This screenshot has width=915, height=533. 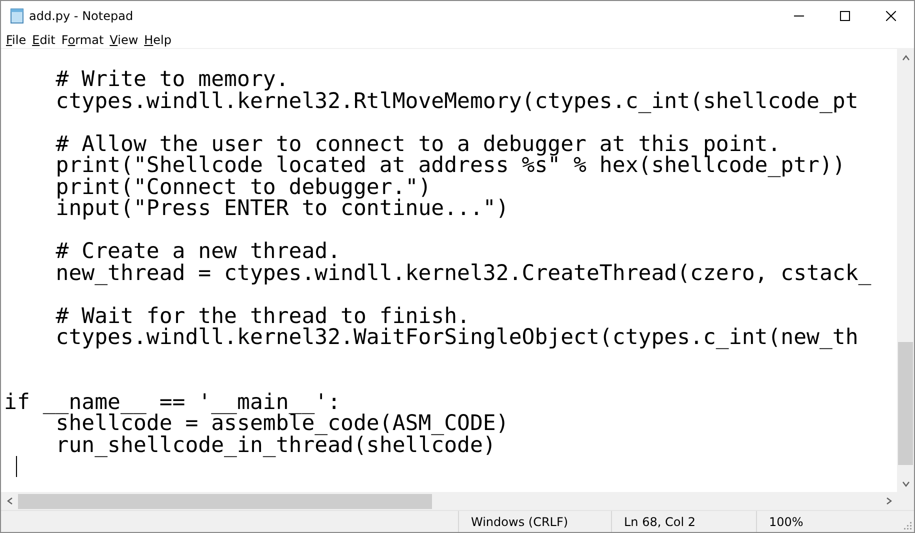 What do you see at coordinates (124, 39) in the screenshot?
I see `menu-item: View` at bounding box center [124, 39].